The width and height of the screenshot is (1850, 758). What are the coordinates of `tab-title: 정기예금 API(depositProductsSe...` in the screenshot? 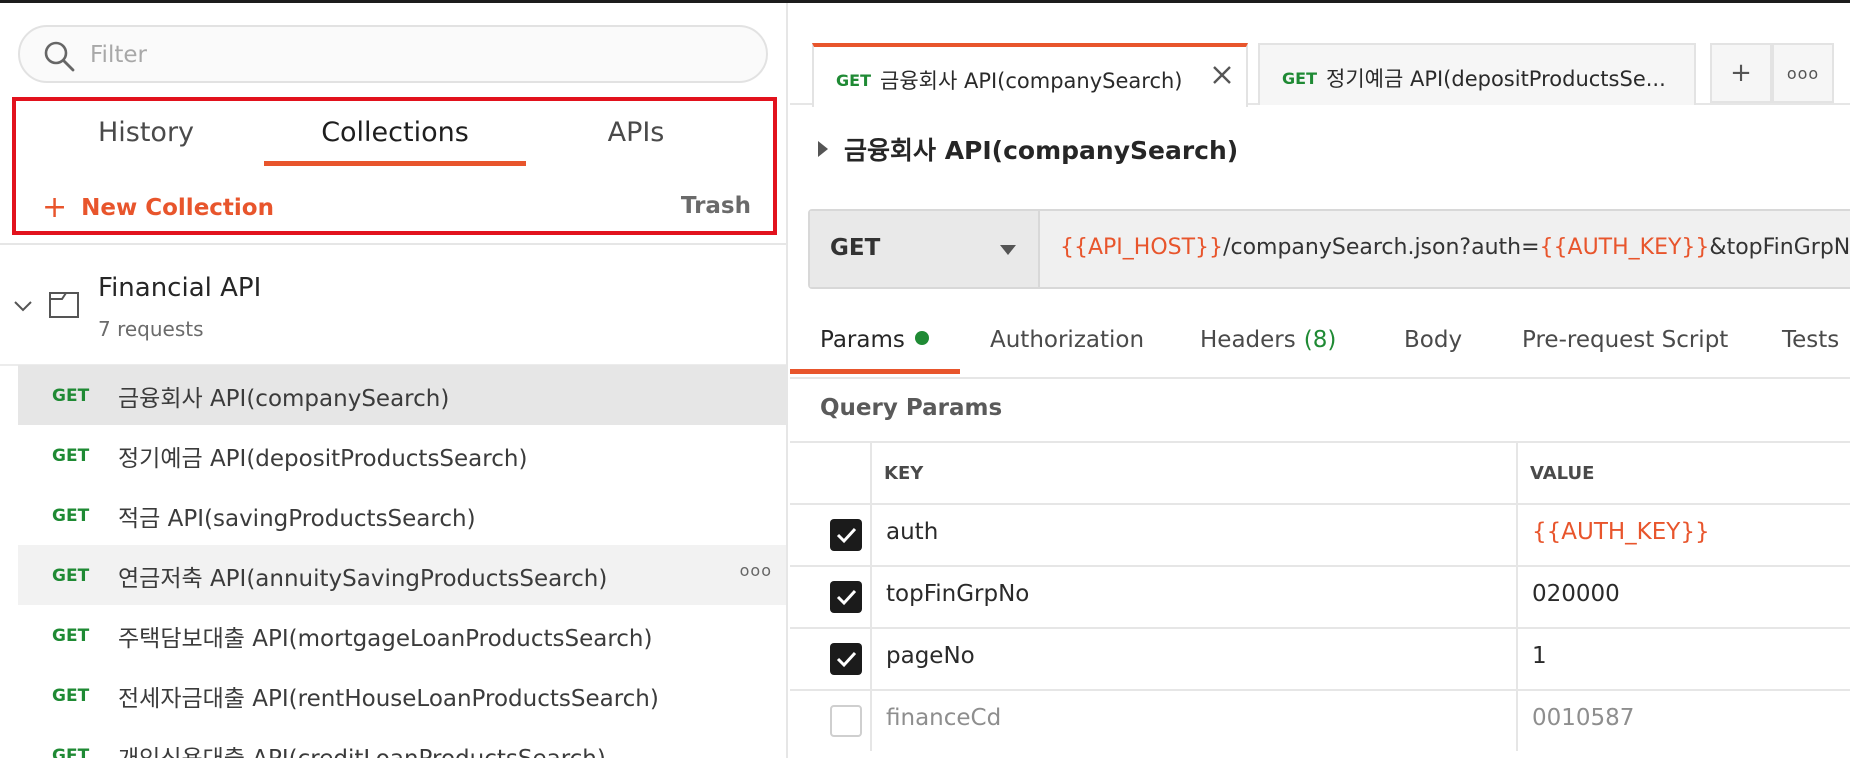 It's located at (1496, 79).